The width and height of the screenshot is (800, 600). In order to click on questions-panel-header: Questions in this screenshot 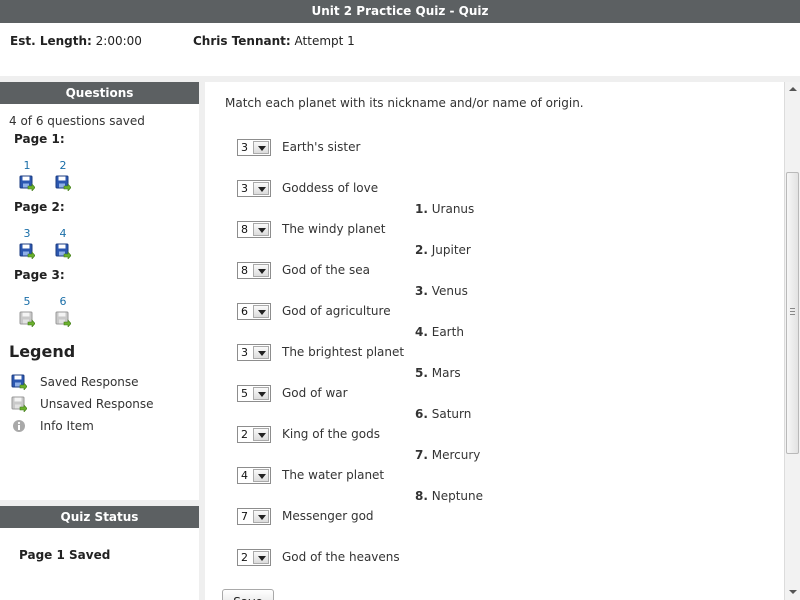, I will do `click(99, 93)`.